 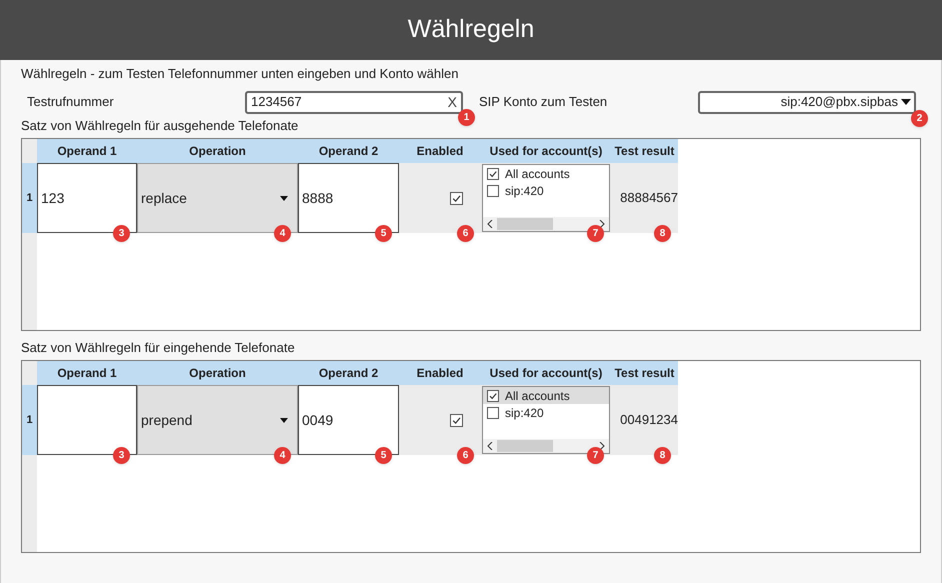 What do you see at coordinates (543, 102) in the screenshot?
I see `field-label: SIP Konto zum Testen` at bounding box center [543, 102].